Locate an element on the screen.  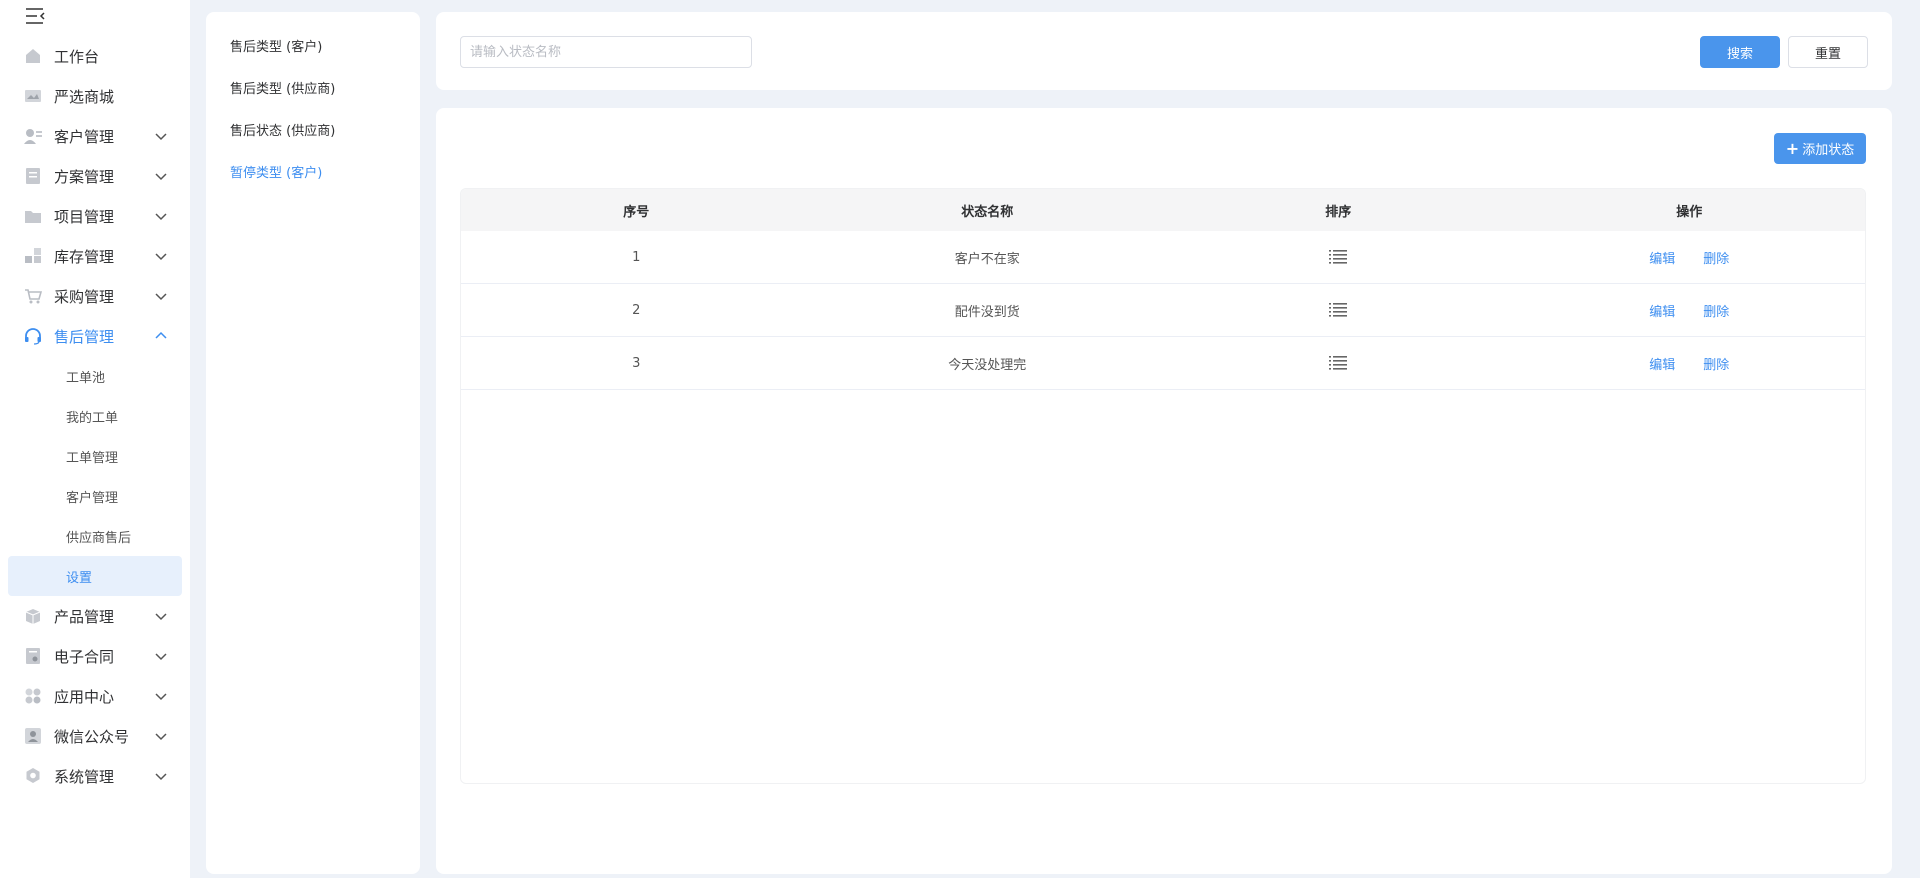
gear-icon is located at coordinates (33, 776).